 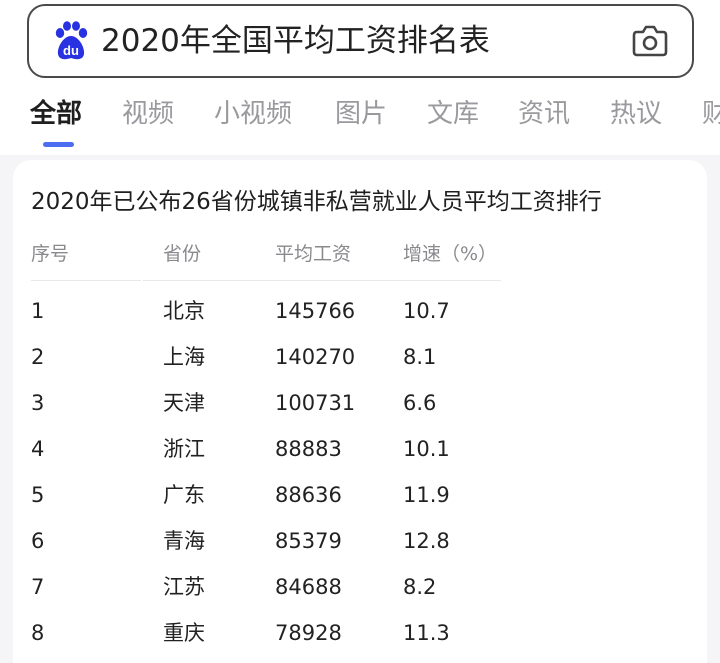 I want to click on cell-growth: 11.3, so click(x=426, y=633).